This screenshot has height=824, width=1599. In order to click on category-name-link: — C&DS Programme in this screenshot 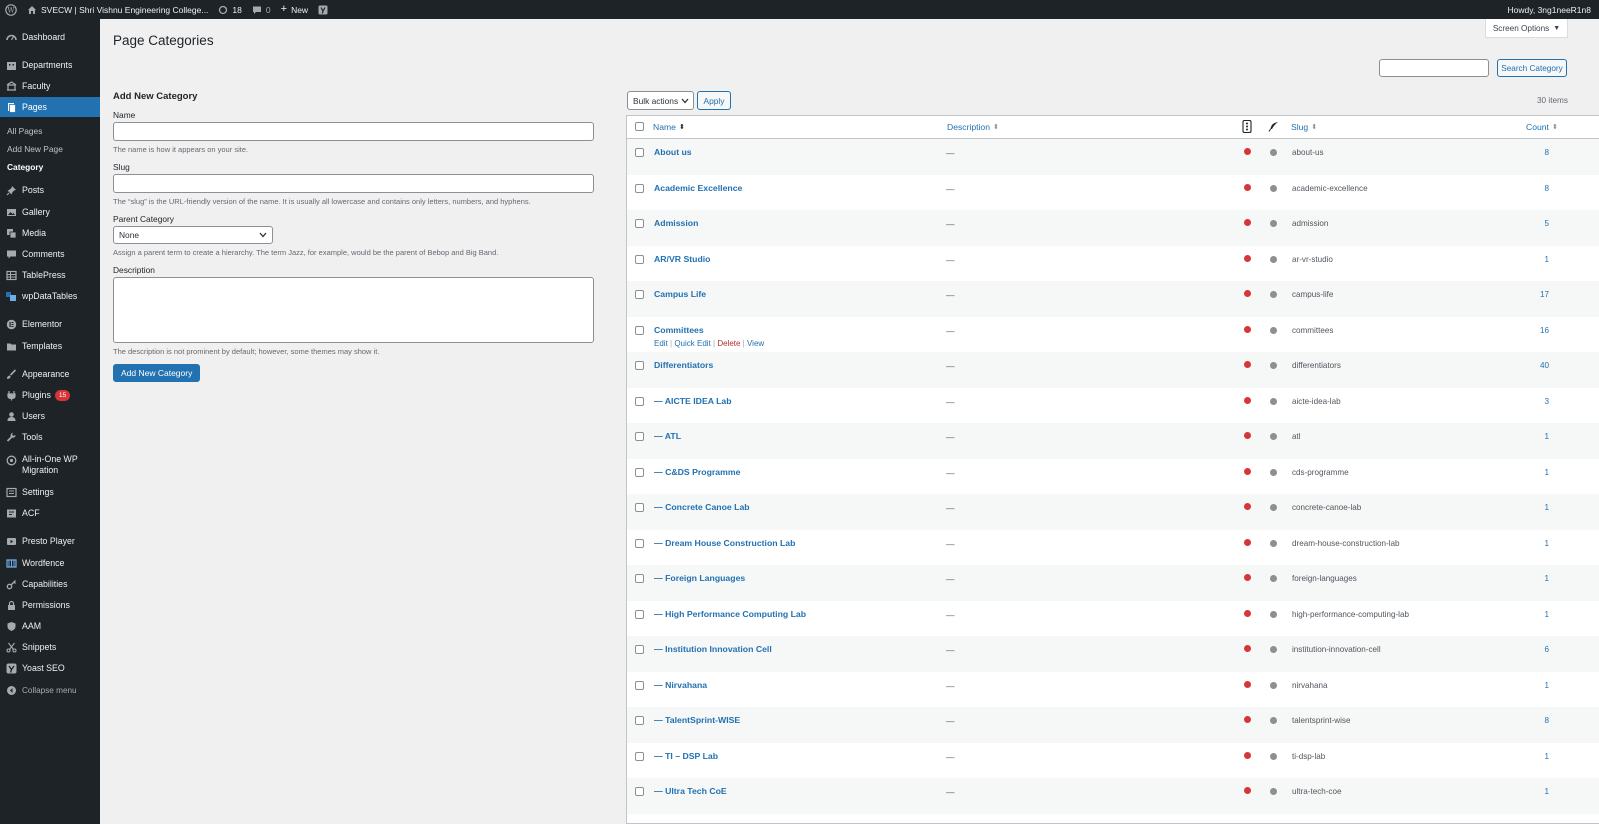, I will do `click(697, 472)`.